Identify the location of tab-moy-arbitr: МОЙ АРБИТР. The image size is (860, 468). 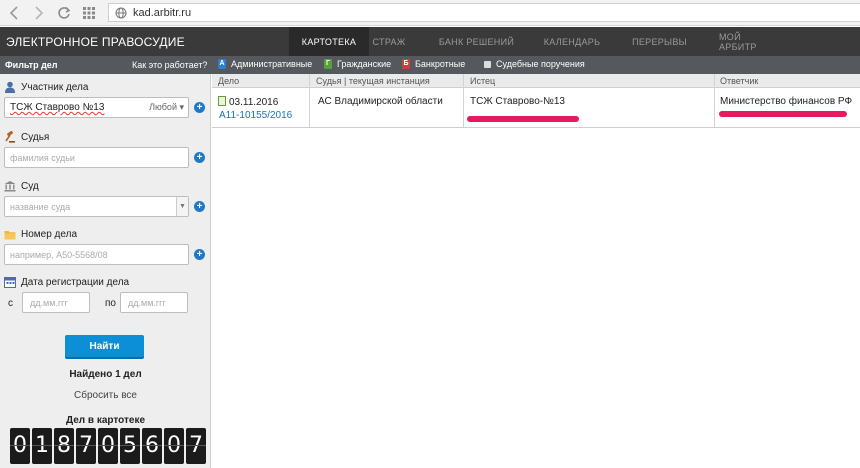
(750, 41).